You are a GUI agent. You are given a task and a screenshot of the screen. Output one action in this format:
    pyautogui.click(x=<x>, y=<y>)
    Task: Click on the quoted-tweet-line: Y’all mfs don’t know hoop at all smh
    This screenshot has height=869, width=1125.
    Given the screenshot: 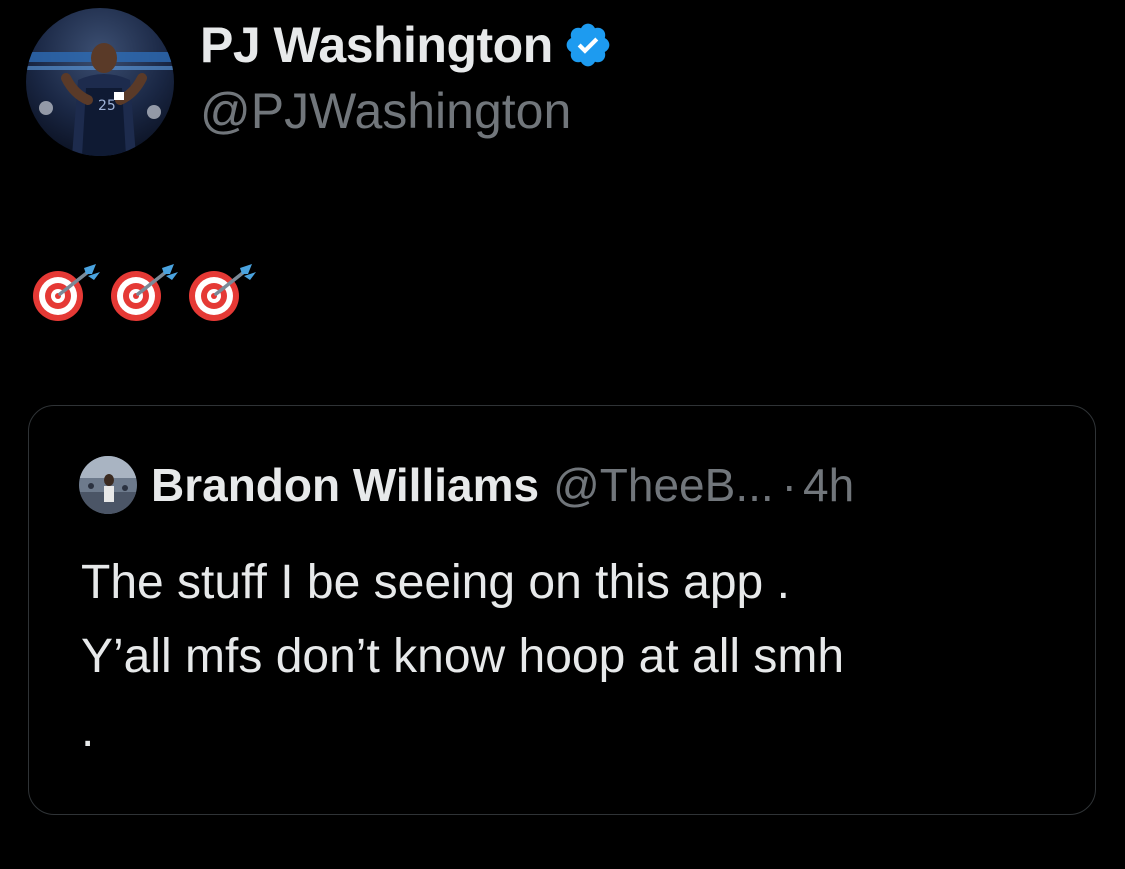 What is the action you would take?
    pyautogui.click(x=463, y=656)
    